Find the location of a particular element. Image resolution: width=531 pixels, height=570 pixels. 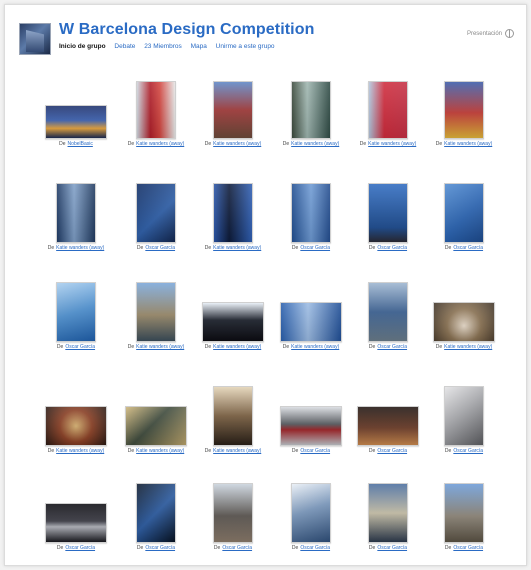

photo-caption: De NobelBasic is located at coordinates (76, 144).